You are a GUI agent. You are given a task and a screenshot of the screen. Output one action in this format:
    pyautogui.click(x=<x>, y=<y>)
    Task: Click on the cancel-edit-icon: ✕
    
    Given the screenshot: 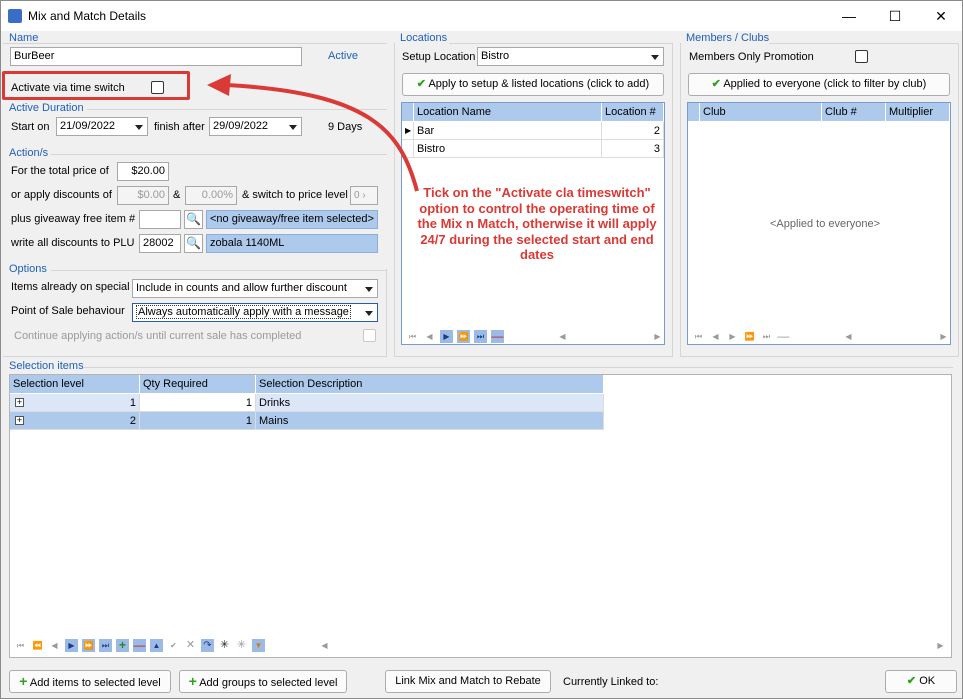 What is the action you would take?
    pyautogui.click(x=190, y=645)
    